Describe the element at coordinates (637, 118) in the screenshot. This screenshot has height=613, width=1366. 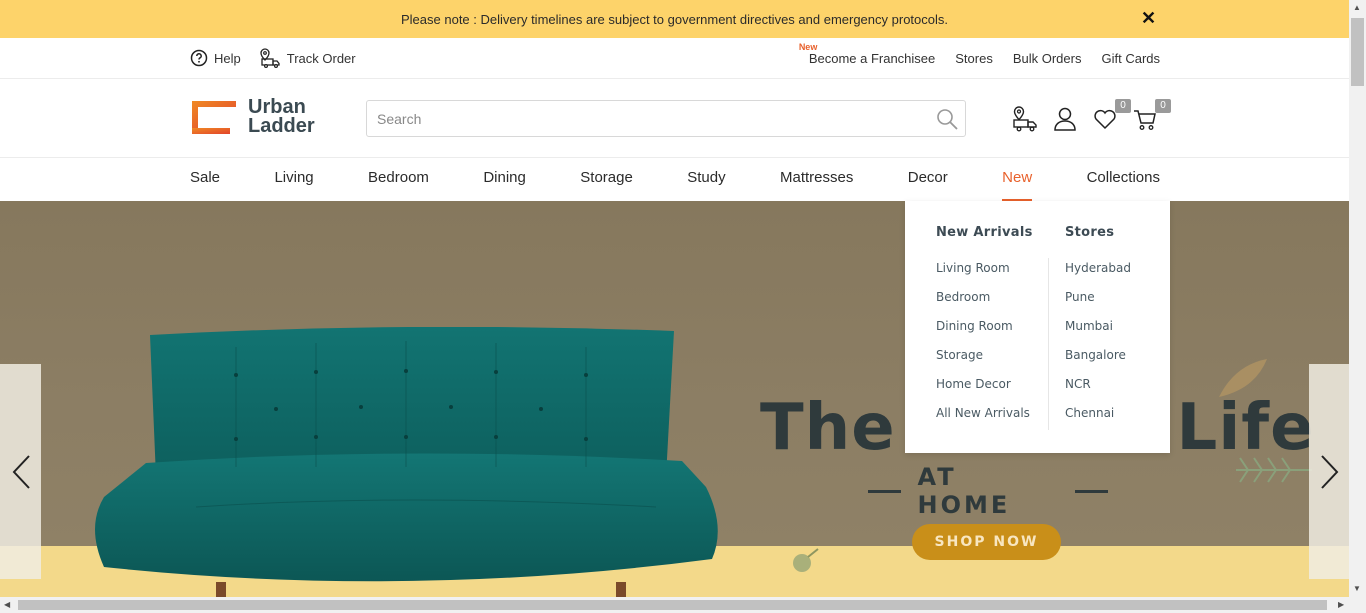
I see `search-input` at that location.